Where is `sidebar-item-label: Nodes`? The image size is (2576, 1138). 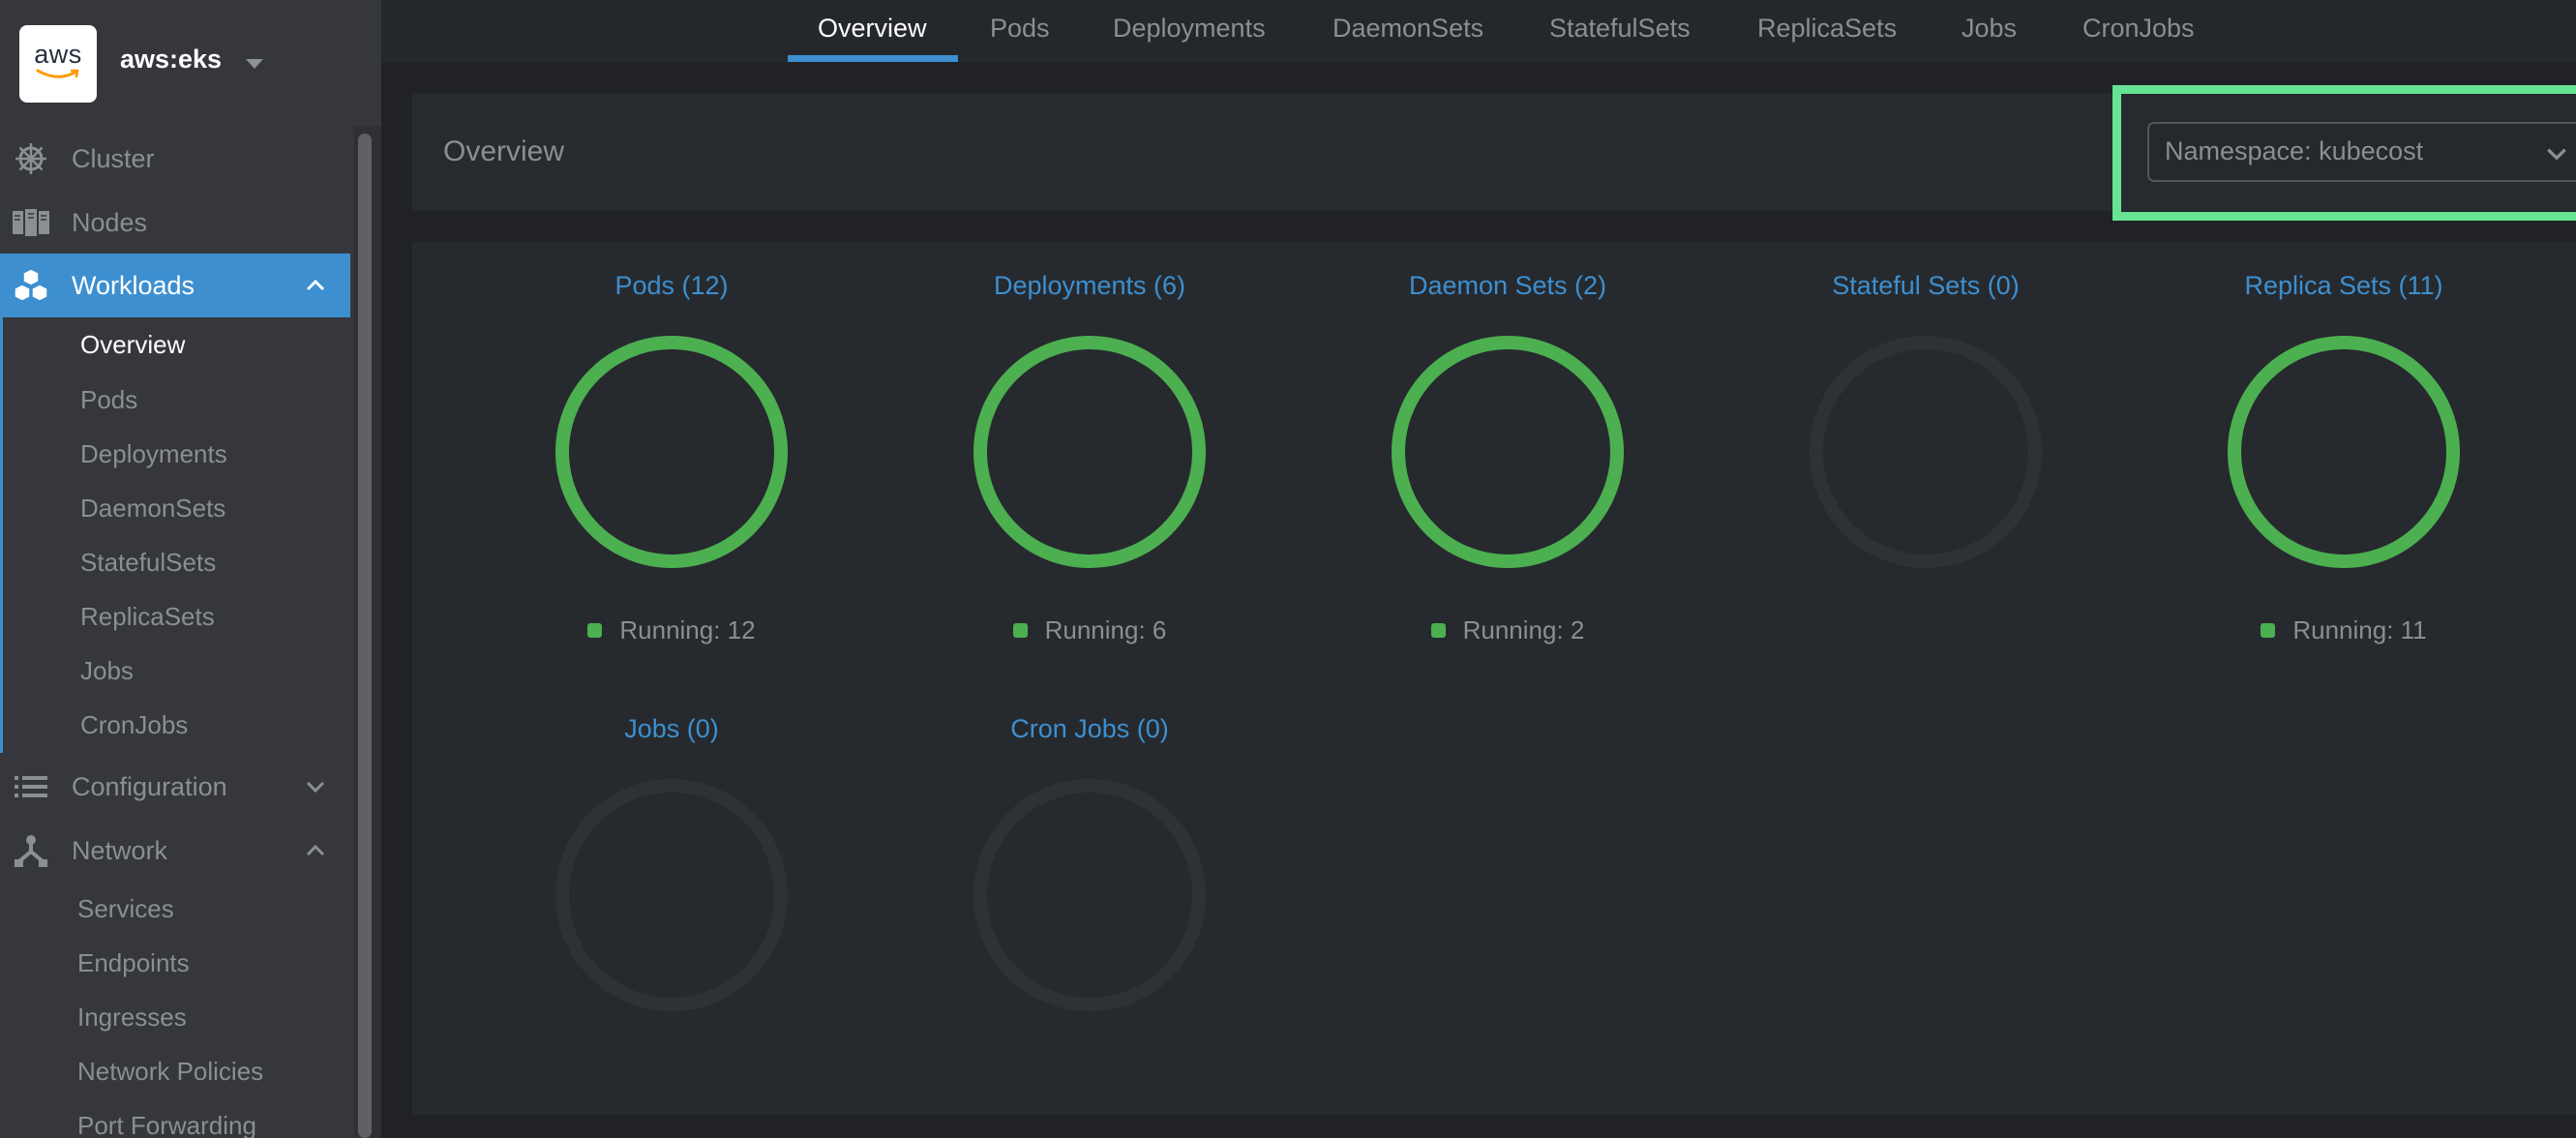
sidebar-item-label: Nodes is located at coordinates (110, 222).